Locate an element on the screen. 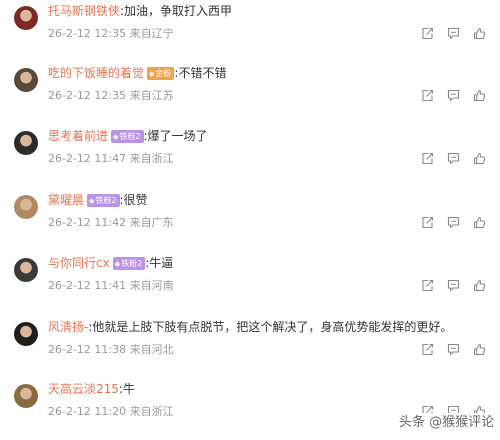  comment-meta: 26-2-12 11:47 来自浙江 is located at coordinates (111, 159).